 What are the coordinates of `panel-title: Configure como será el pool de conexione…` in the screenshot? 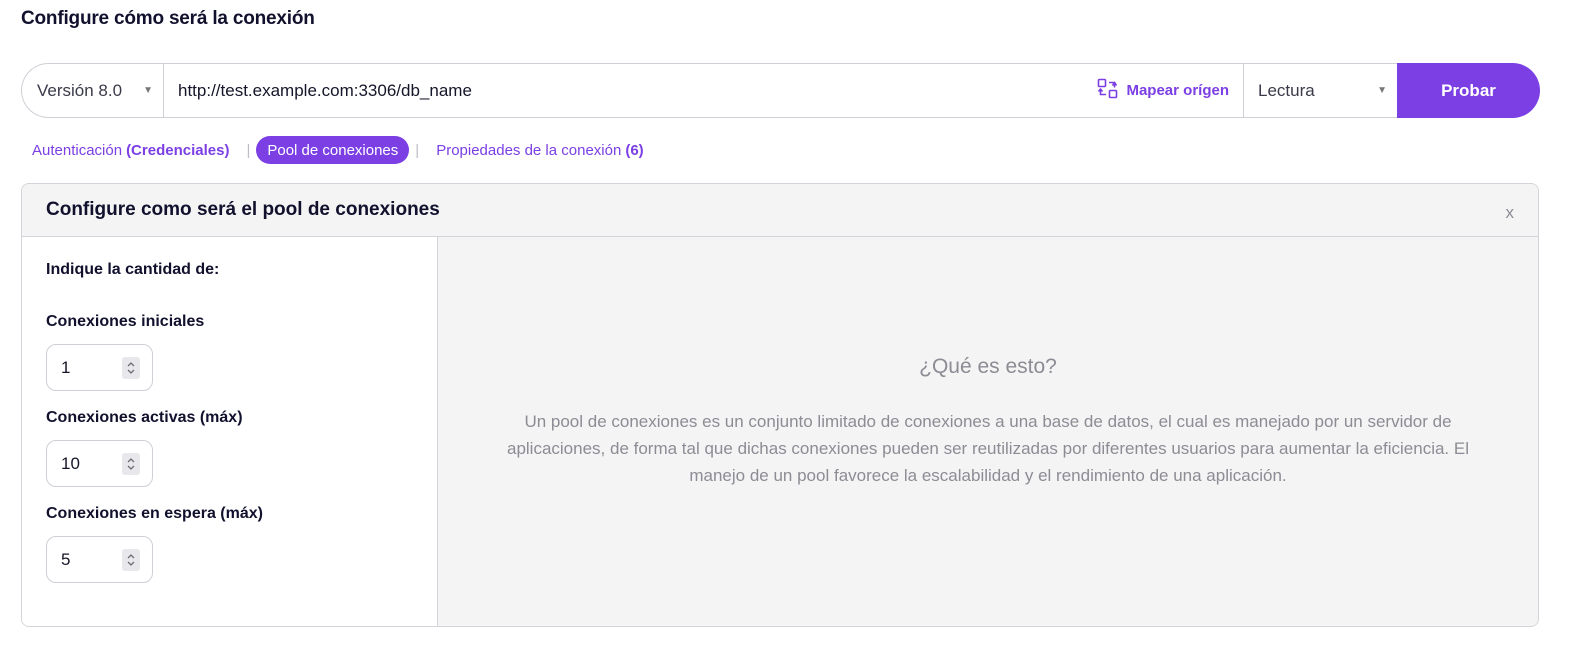 It's located at (243, 209).